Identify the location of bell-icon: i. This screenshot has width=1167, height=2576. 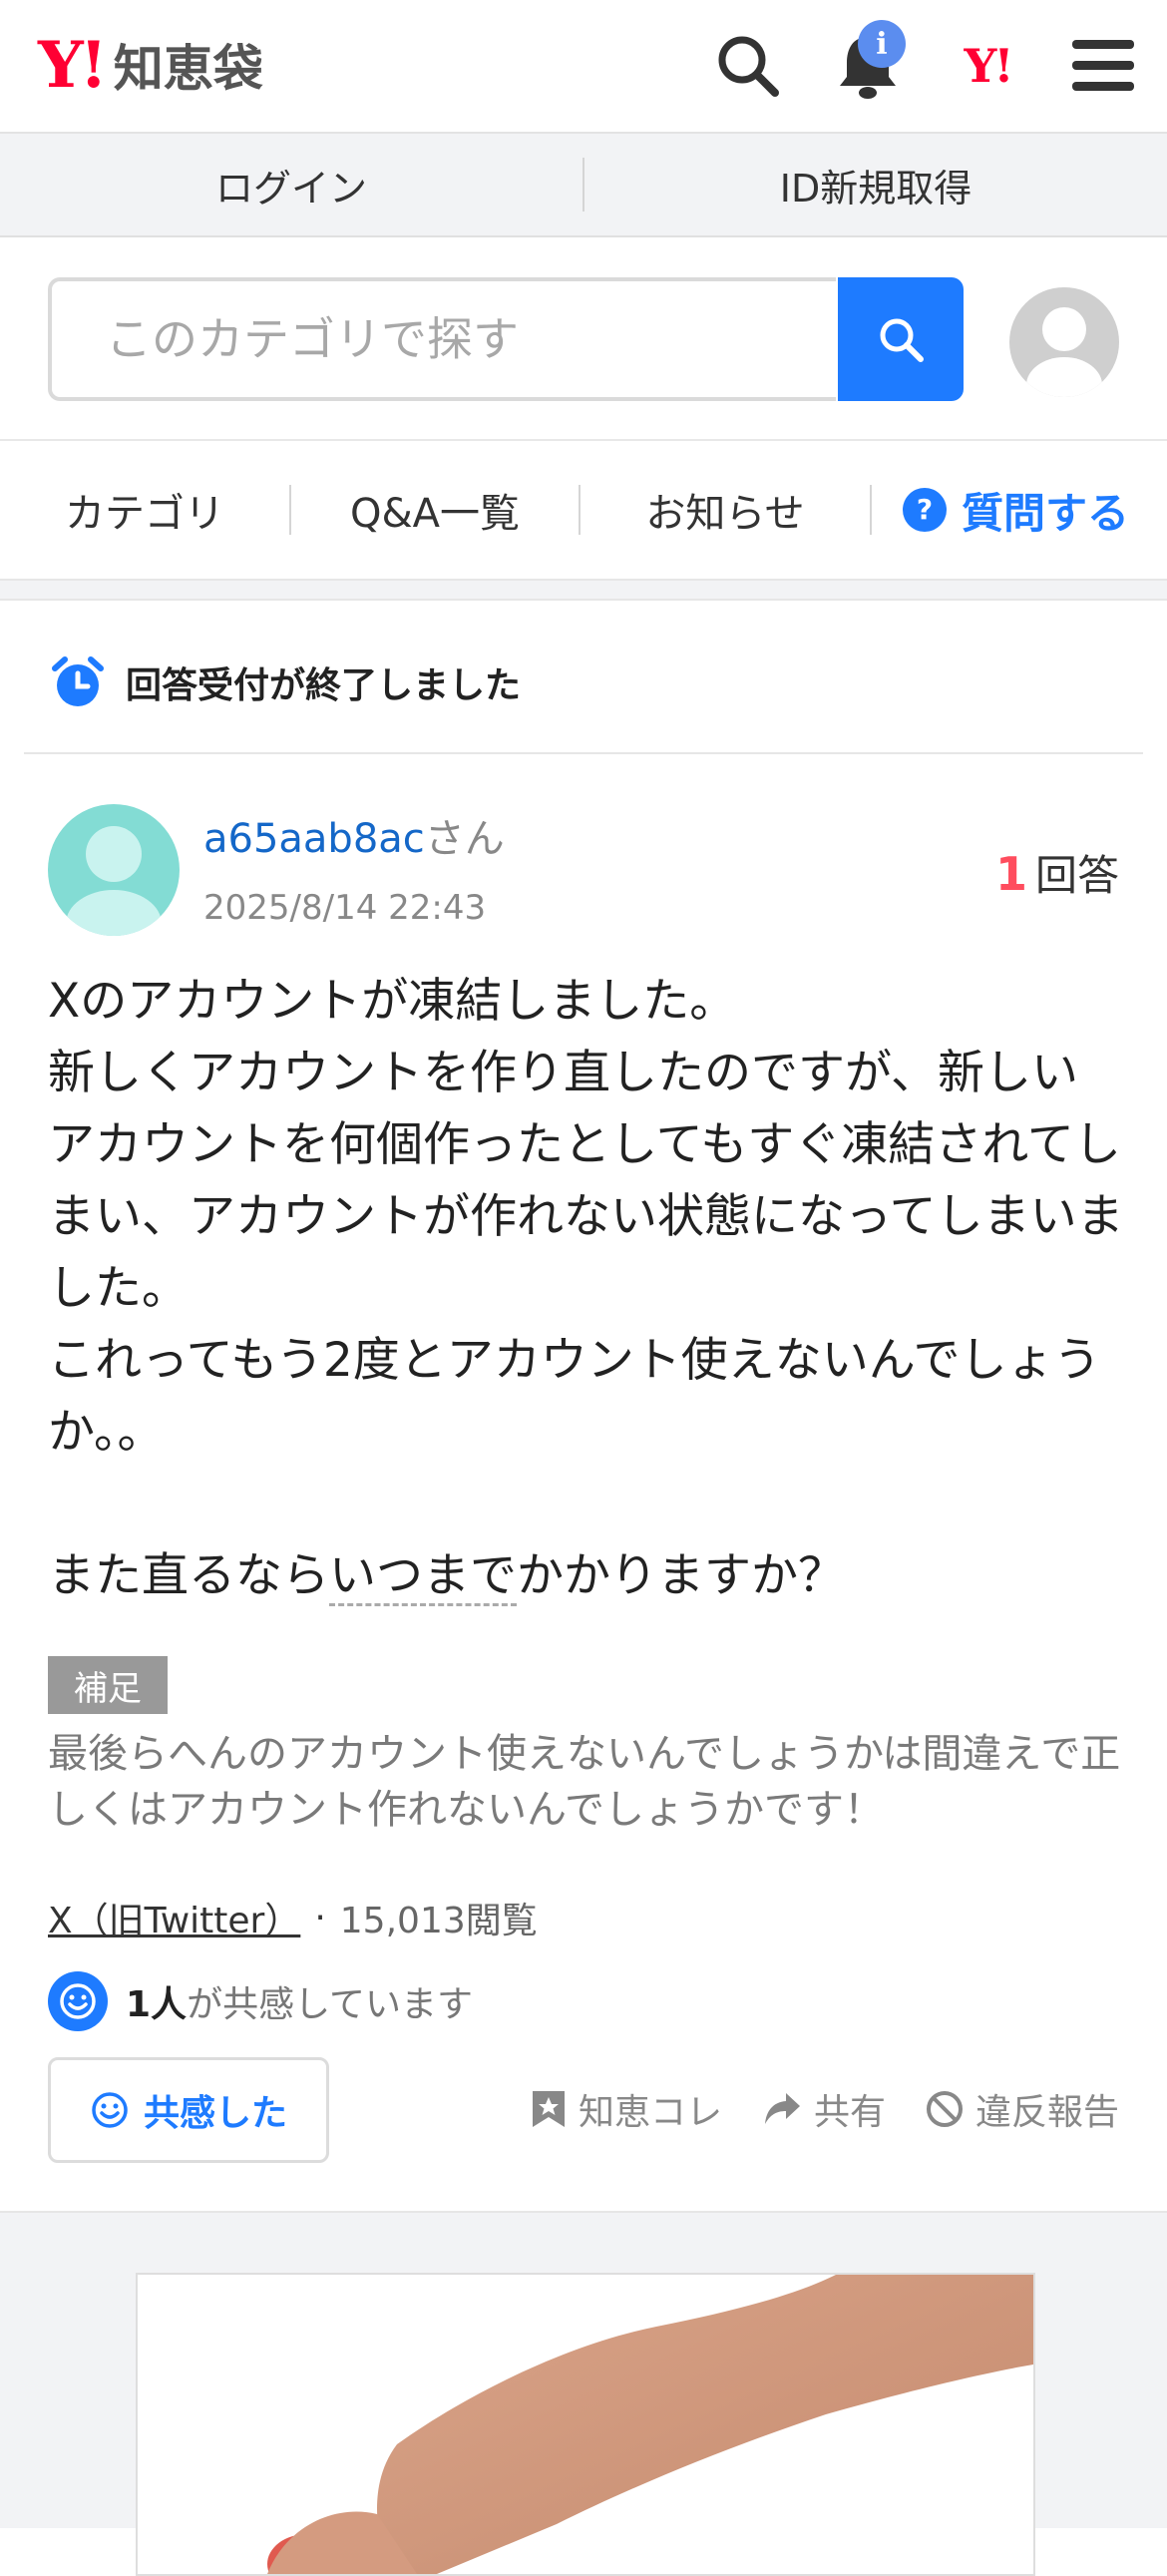
(868, 64).